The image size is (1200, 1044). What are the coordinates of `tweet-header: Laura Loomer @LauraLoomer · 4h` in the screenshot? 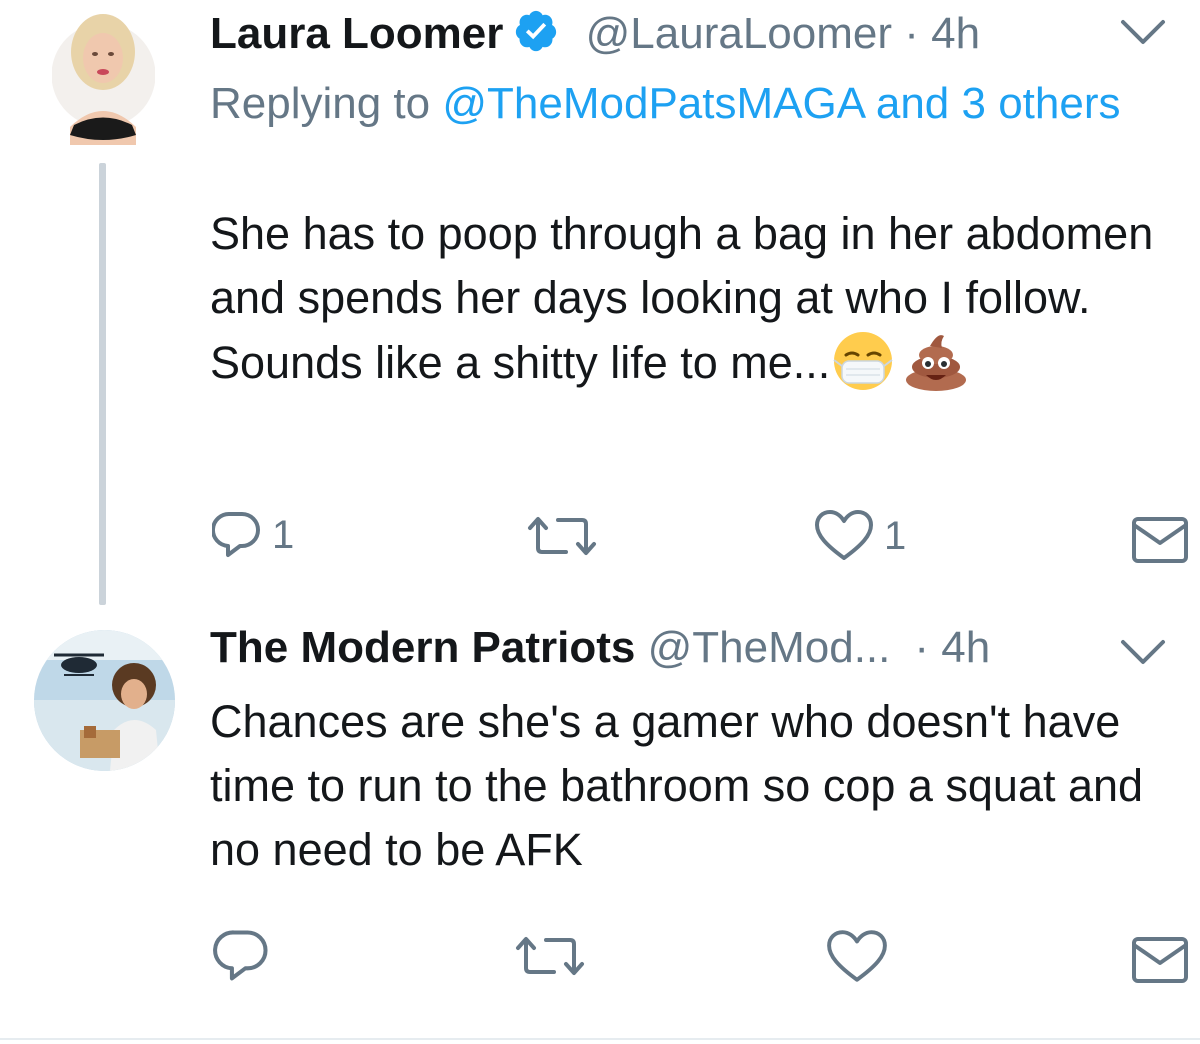 It's located at (595, 37).